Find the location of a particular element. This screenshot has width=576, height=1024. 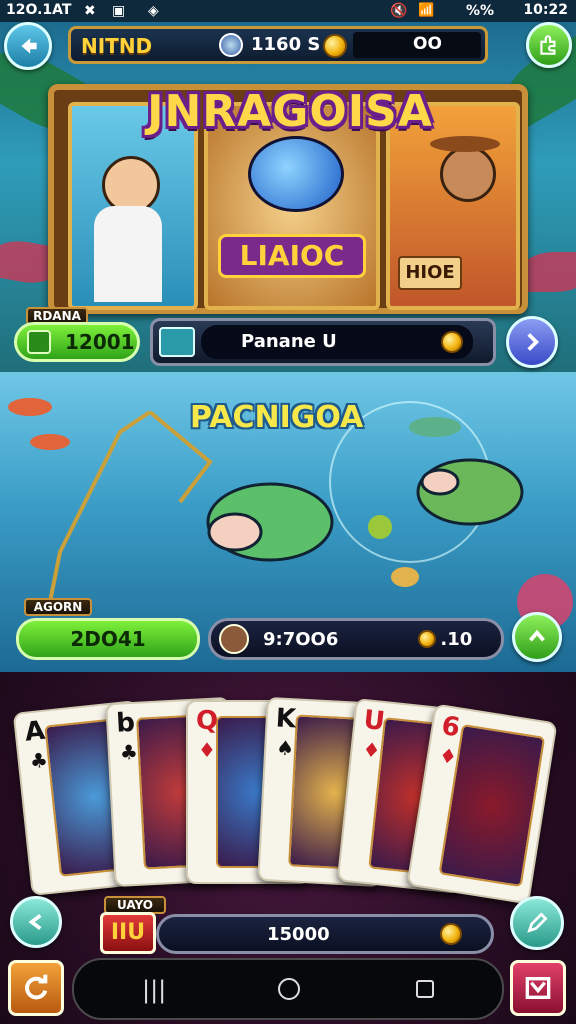

coin-counter: OO is located at coordinates (427, 44).